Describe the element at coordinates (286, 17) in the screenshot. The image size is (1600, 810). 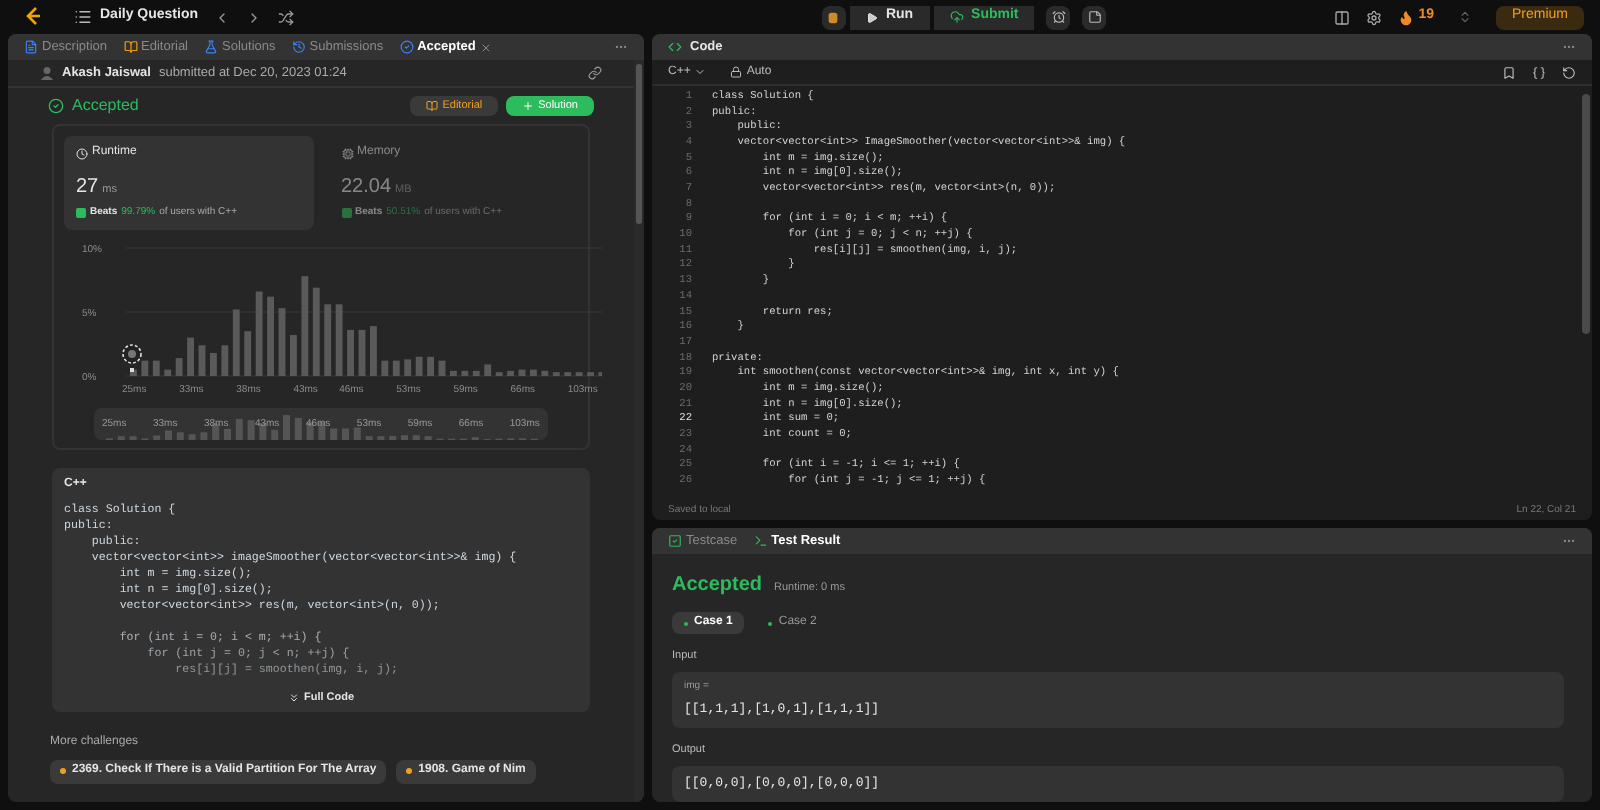
I see `shuffle-icon` at that location.